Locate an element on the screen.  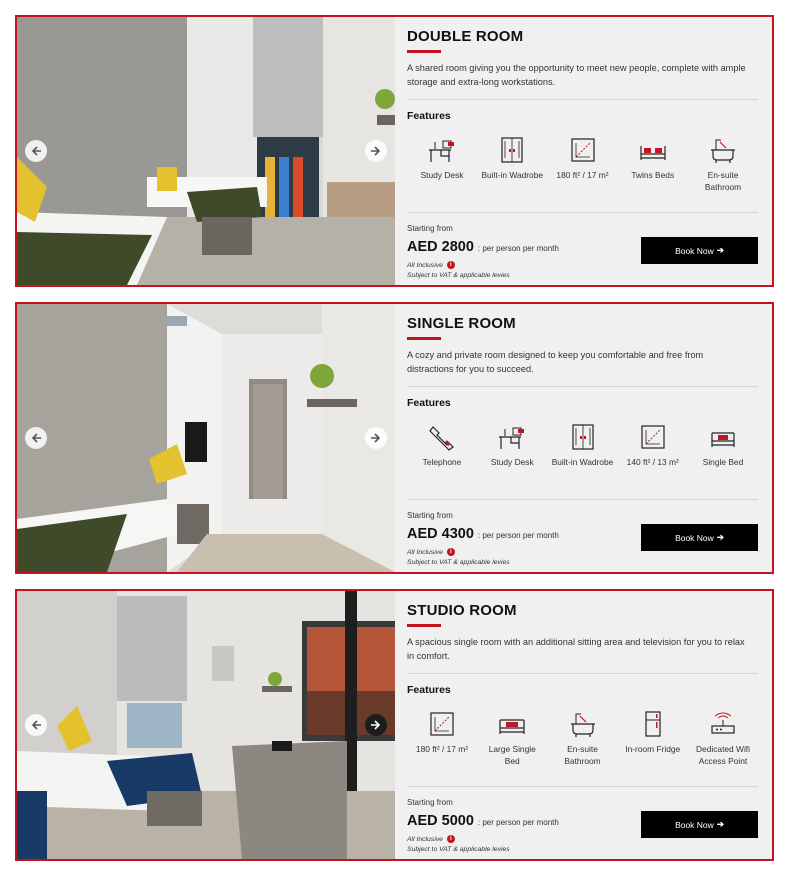
room-title: DOUBLE ROOM is located at coordinates (465, 36).